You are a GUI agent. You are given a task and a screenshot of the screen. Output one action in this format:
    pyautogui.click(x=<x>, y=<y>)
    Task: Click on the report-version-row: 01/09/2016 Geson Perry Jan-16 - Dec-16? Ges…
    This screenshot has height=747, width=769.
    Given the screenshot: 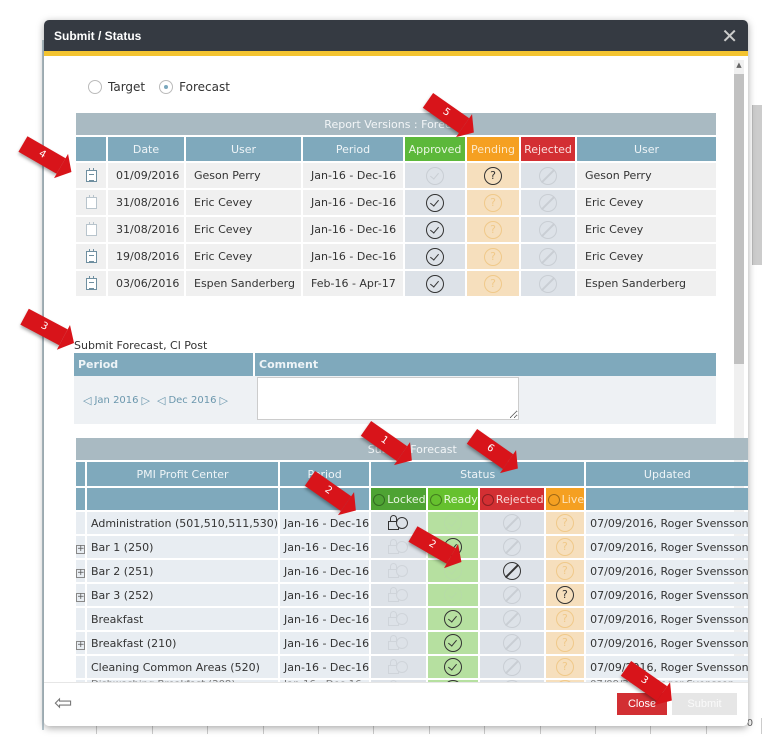 What is the action you would take?
    pyautogui.click(x=396, y=175)
    